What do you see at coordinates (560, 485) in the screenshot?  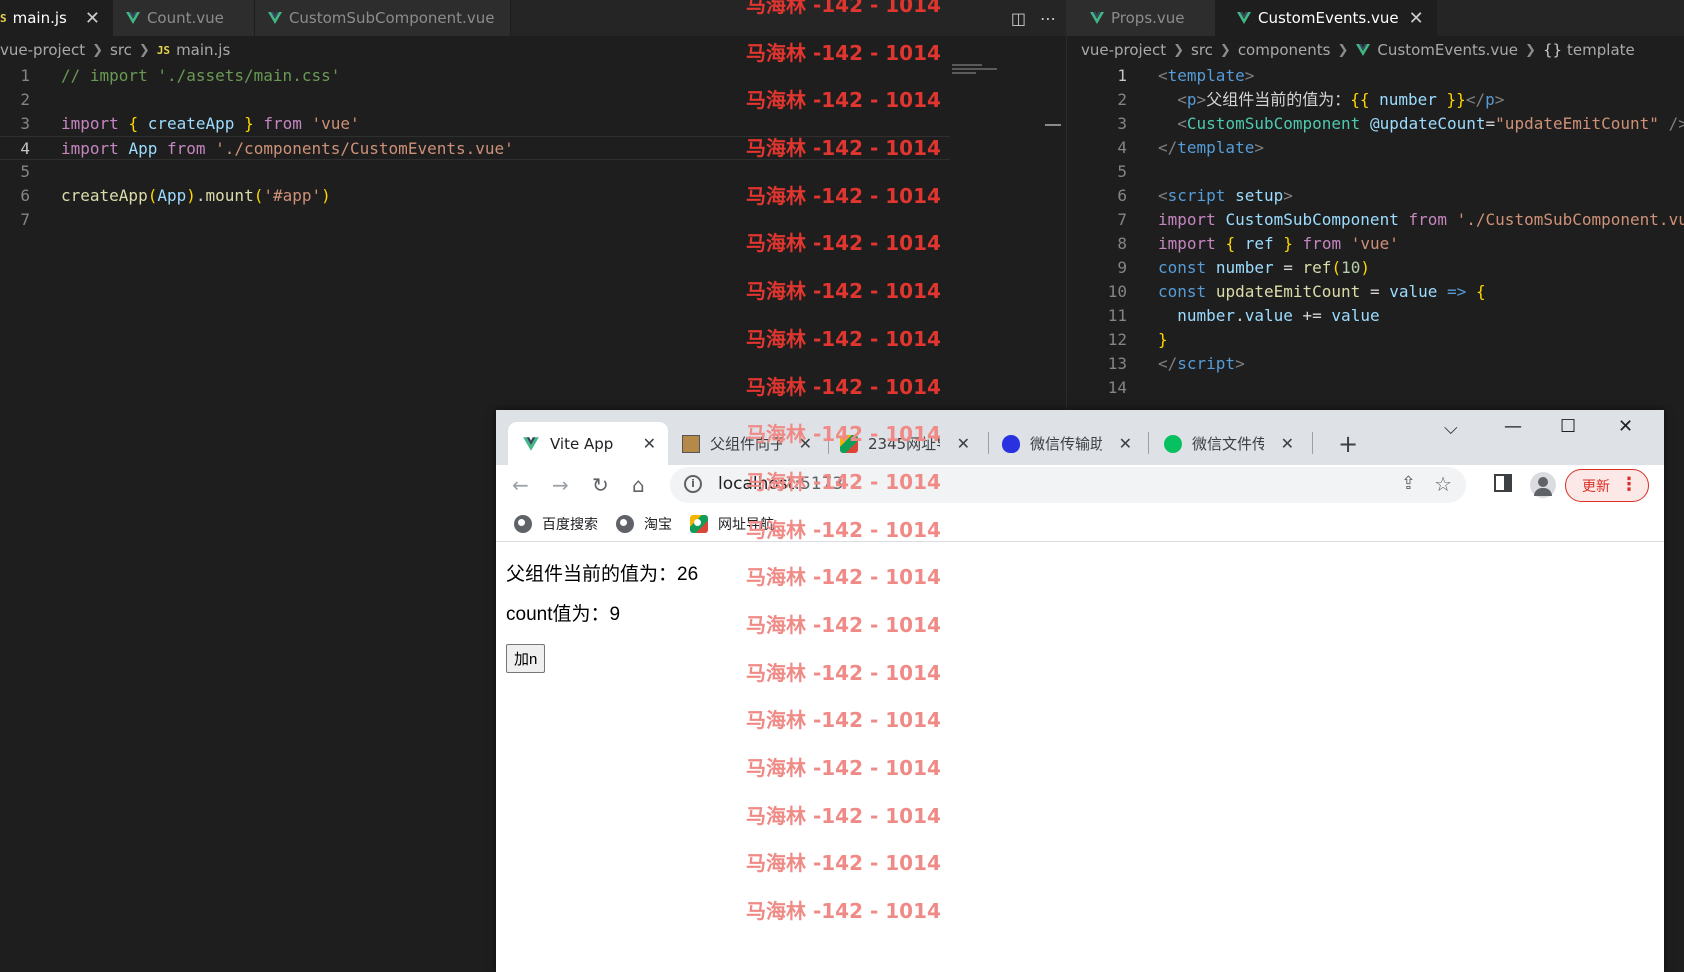 I see `forward-icon: →` at bounding box center [560, 485].